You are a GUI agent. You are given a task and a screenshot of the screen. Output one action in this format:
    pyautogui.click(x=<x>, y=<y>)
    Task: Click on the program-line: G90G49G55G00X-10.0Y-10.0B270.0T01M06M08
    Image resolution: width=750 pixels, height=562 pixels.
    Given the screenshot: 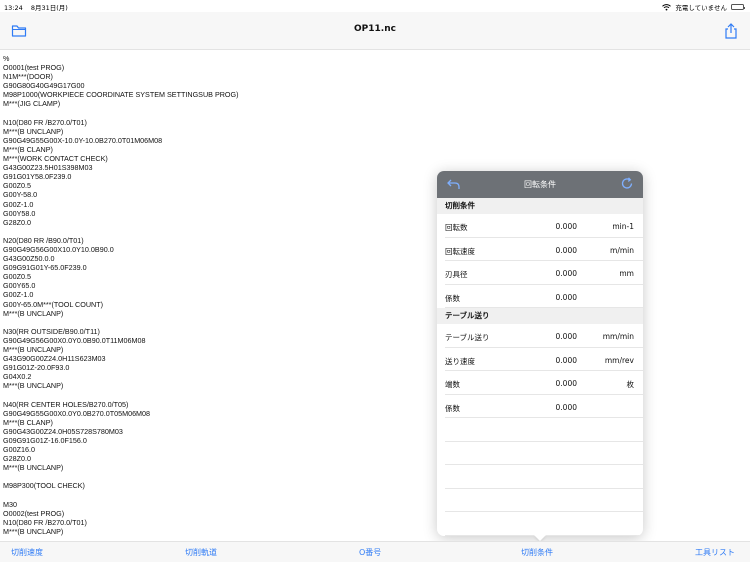 What is the action you would take?
    pyautogui.click(x=83, y=140)
    